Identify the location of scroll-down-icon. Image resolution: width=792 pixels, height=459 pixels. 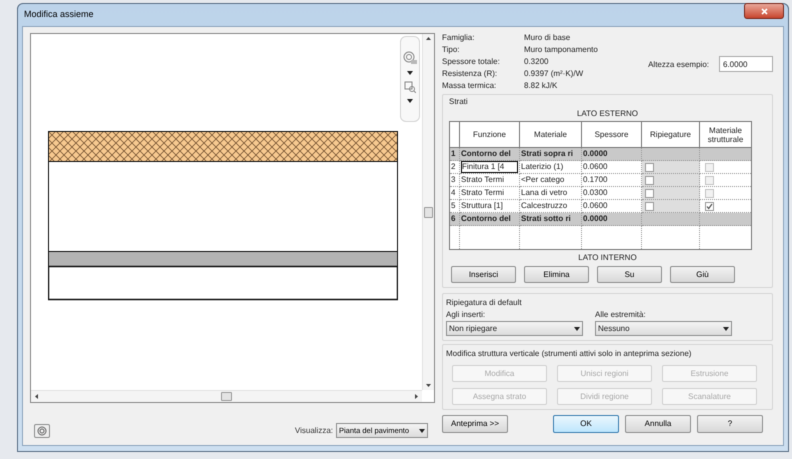
(428, 385).